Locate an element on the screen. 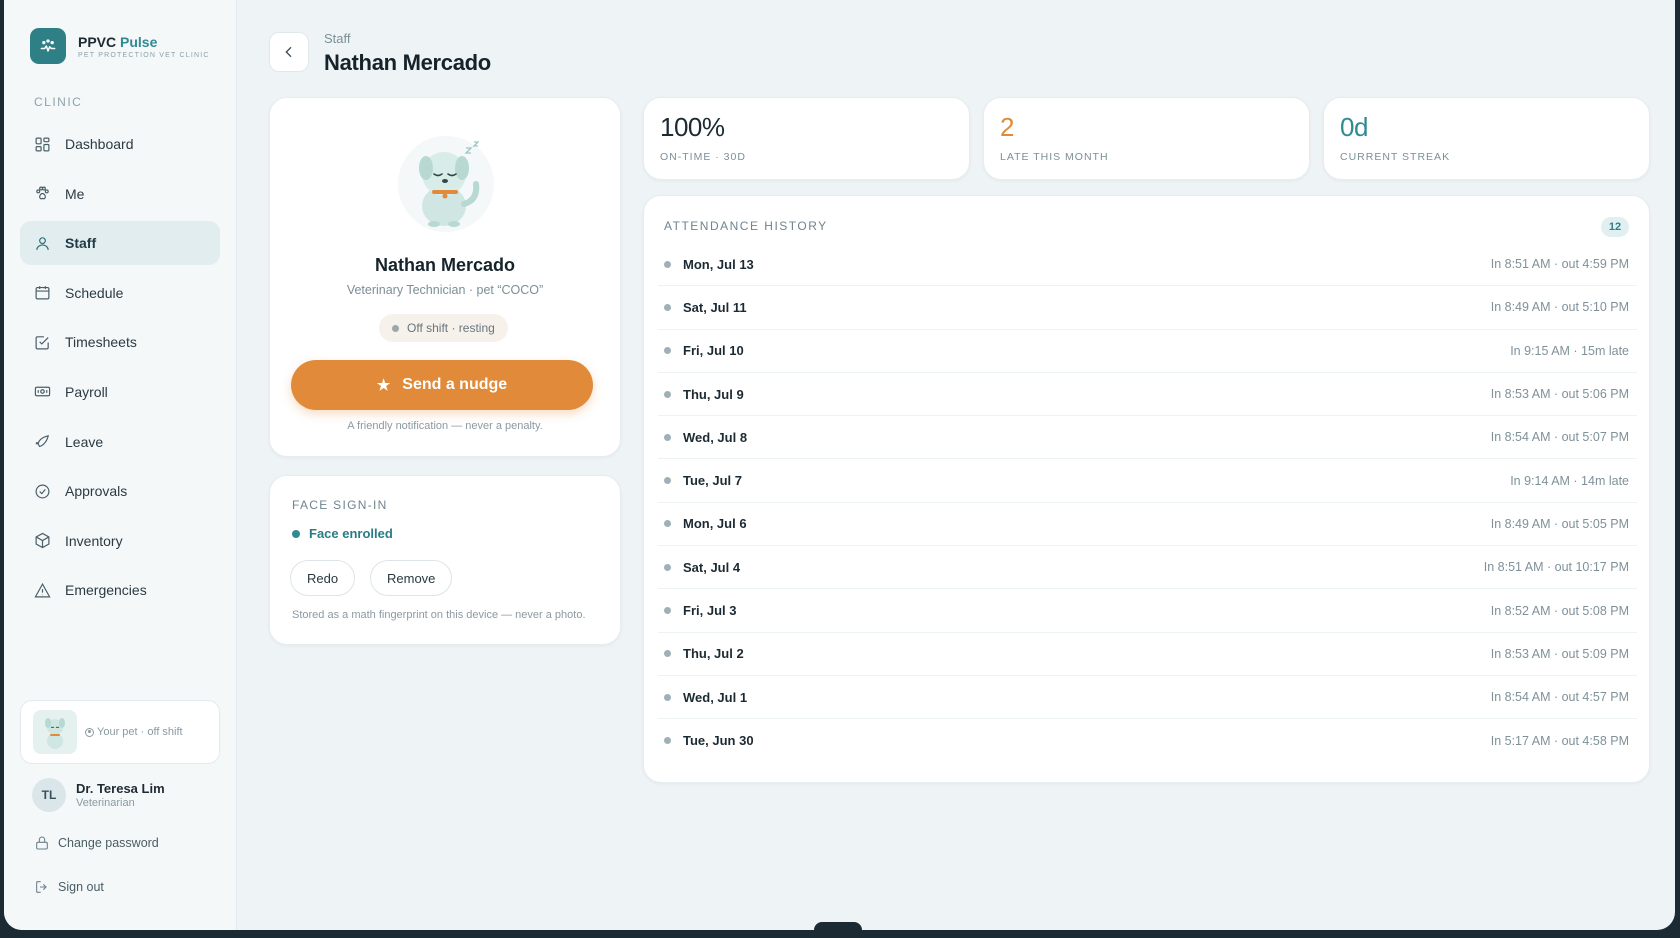 The width and height of the screenshot is (1680, 938). sidebar-item-label: Me is located at coordinates (75, 193).